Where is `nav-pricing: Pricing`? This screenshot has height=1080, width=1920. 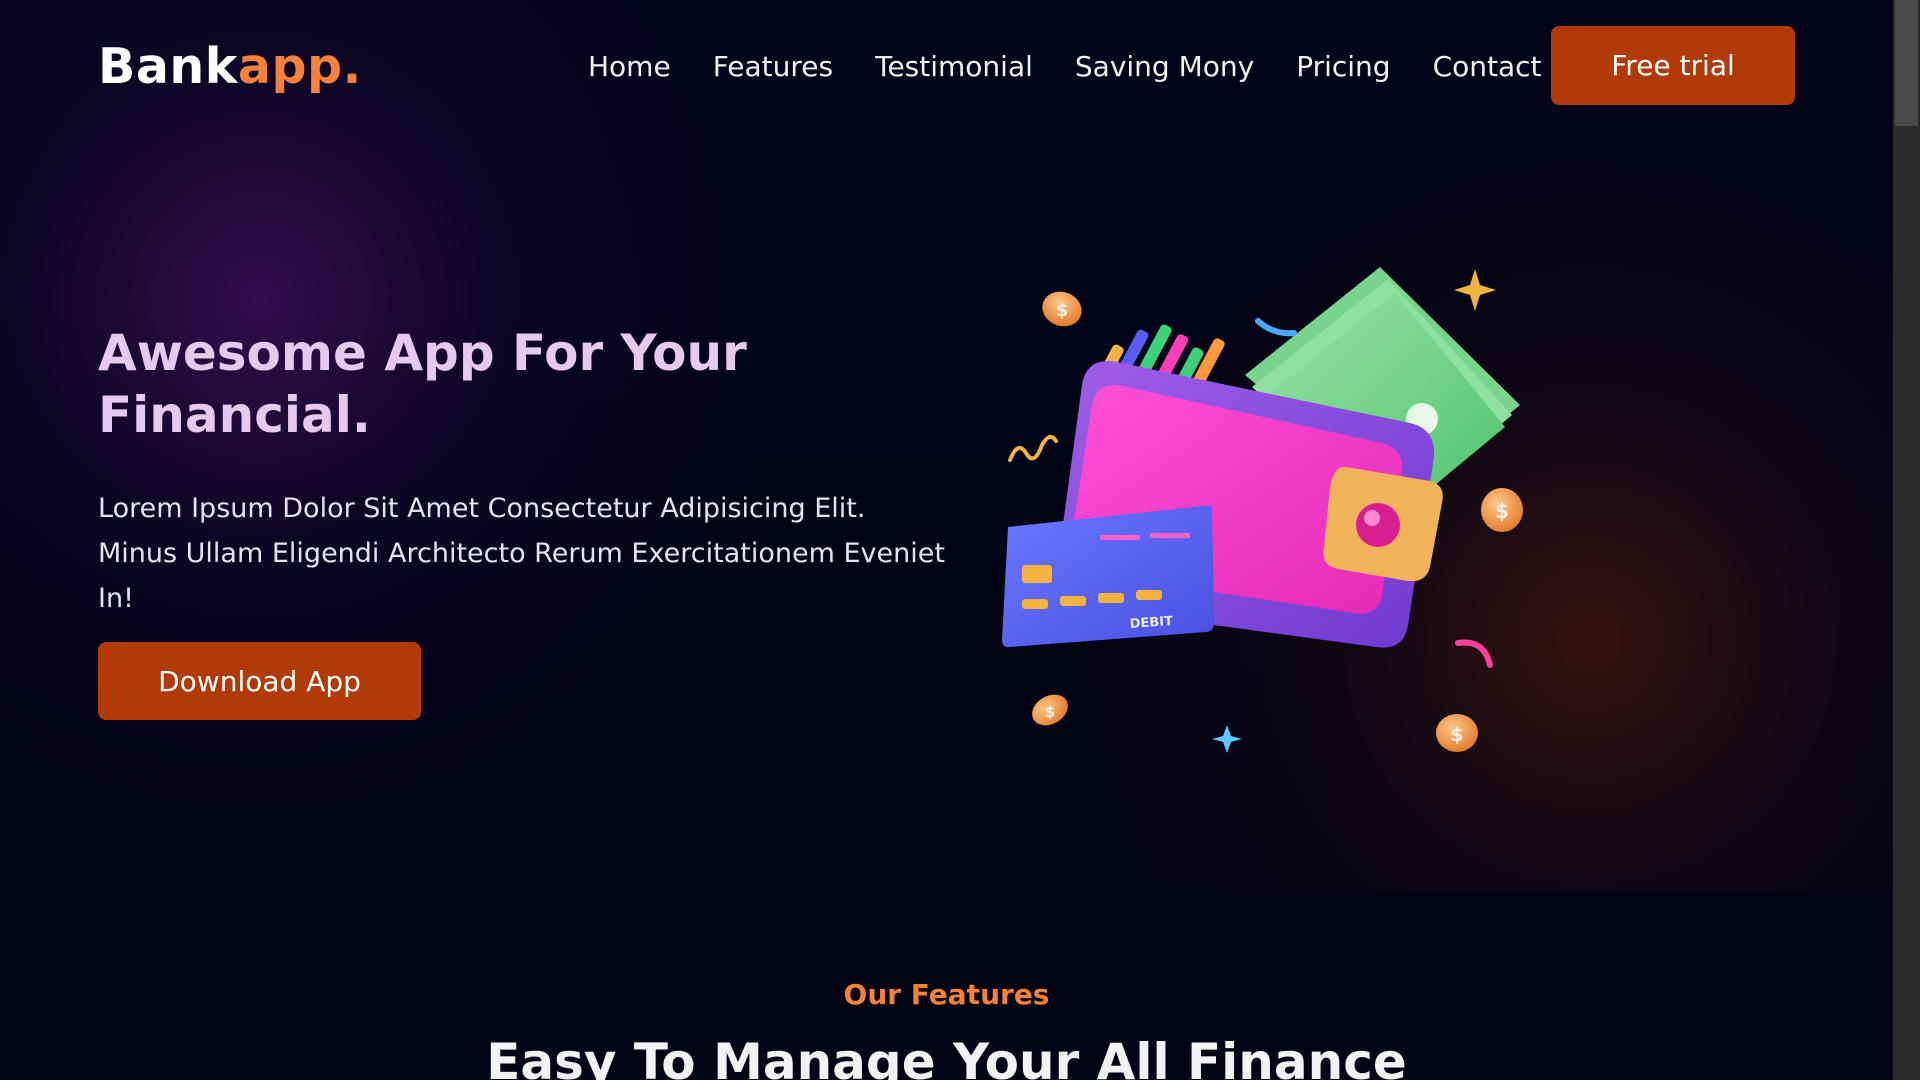 nav-pricing: Pricing is located at coordinates (1343, 66).